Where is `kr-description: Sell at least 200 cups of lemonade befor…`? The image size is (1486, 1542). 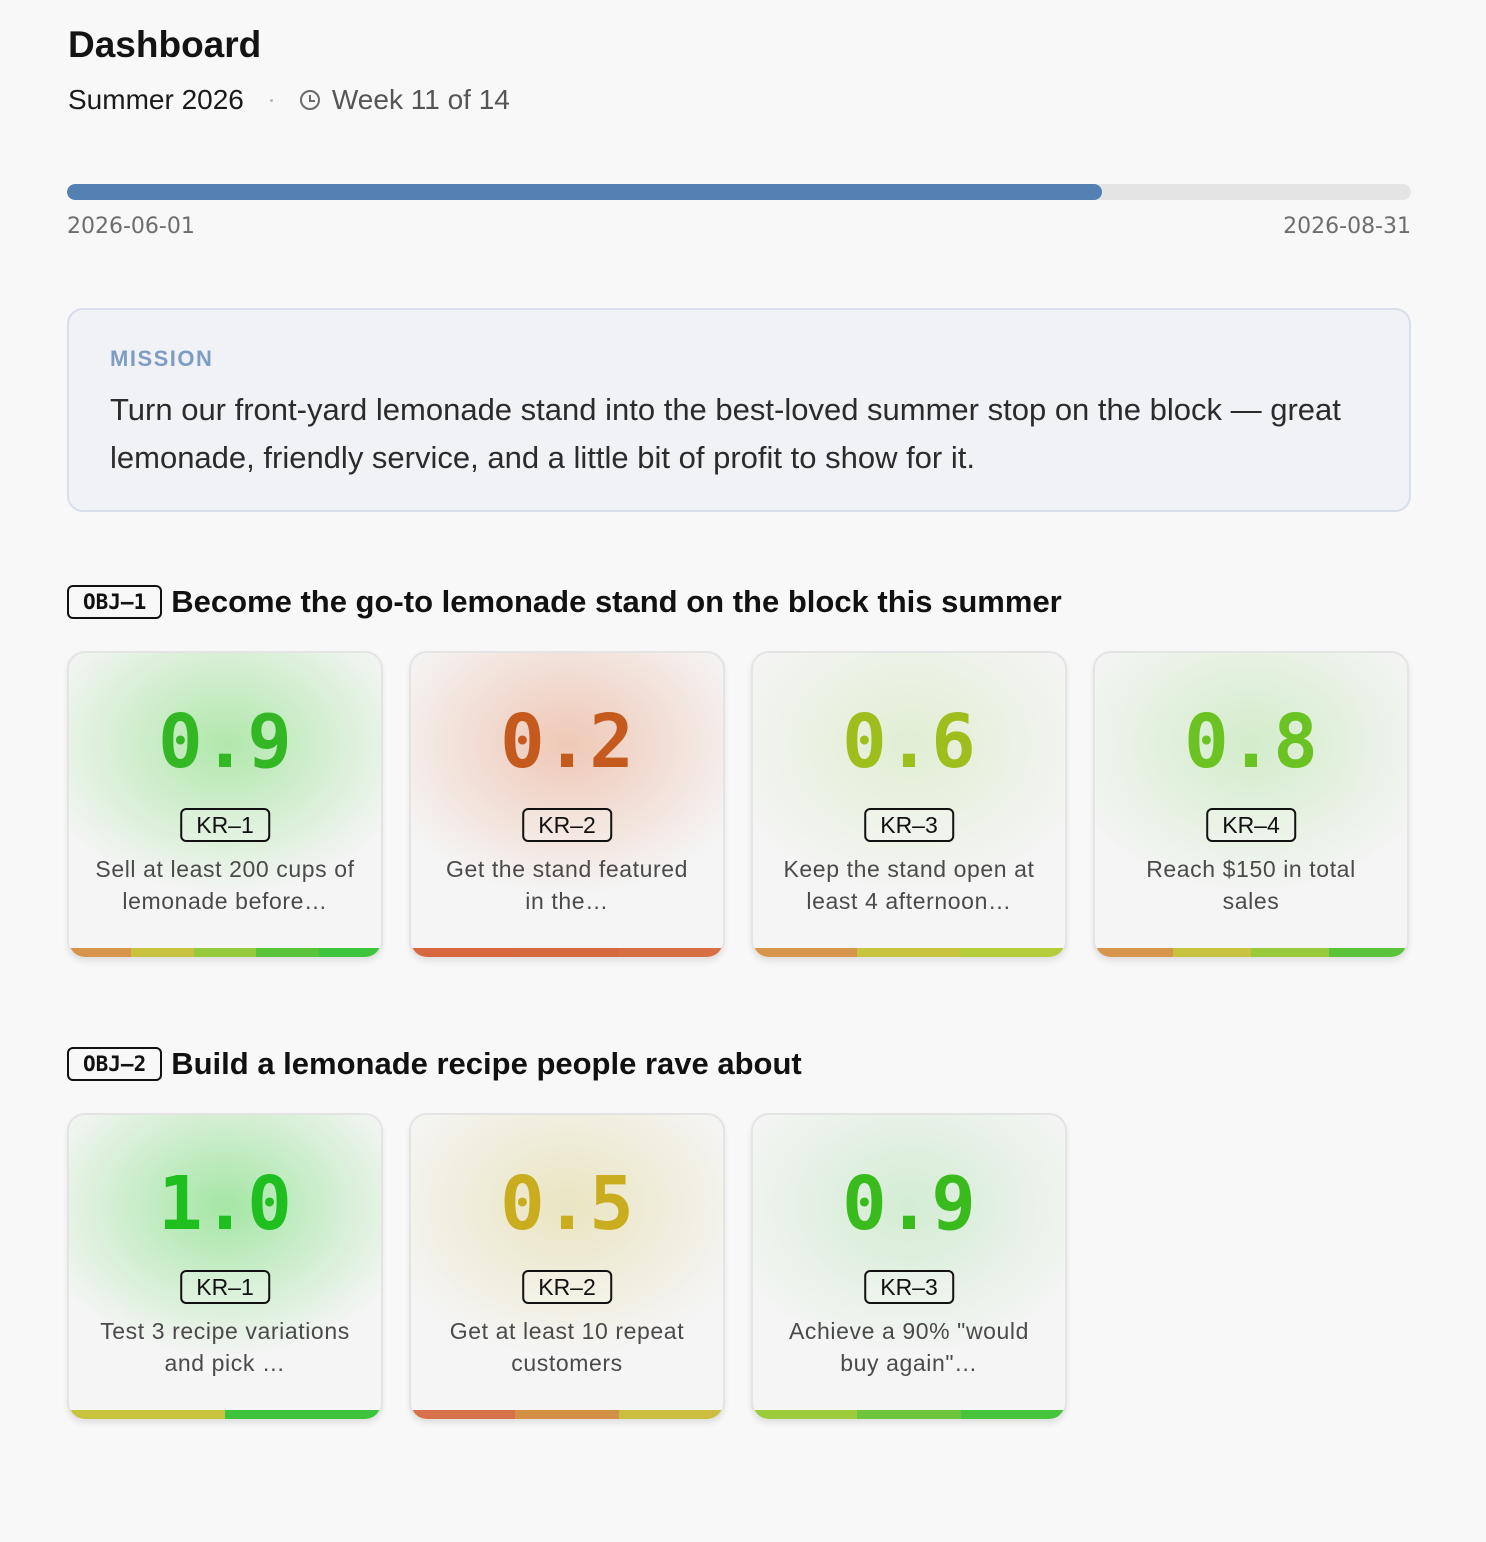
kr-description: Sell at least 200 cups of lemonade befor… is located at coordinates (225, 885).